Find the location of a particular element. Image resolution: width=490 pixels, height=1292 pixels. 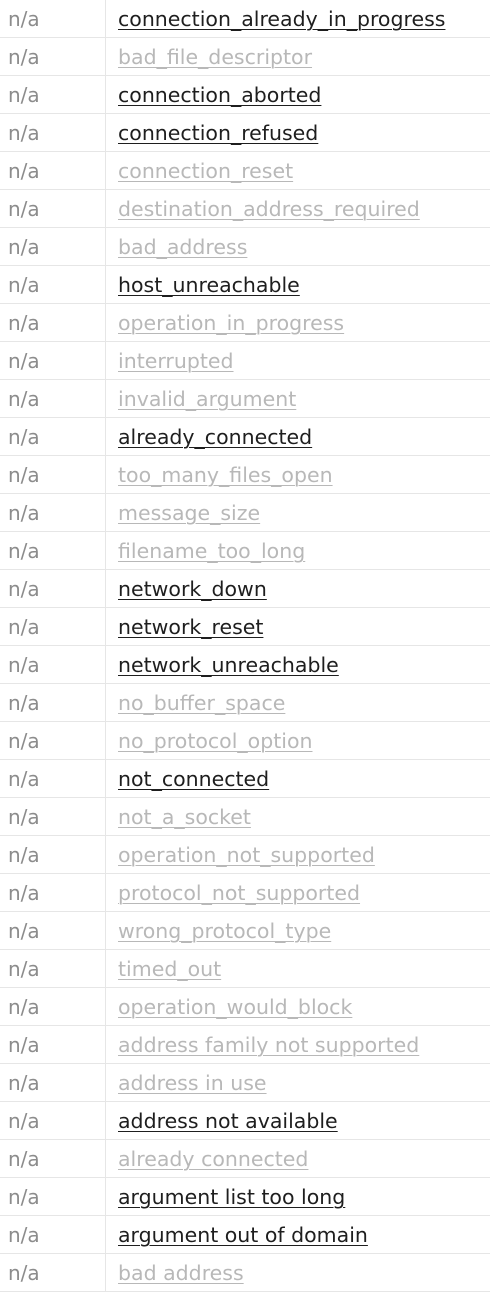

error-name-cell: bad address is located at coordinates (175, 1272).